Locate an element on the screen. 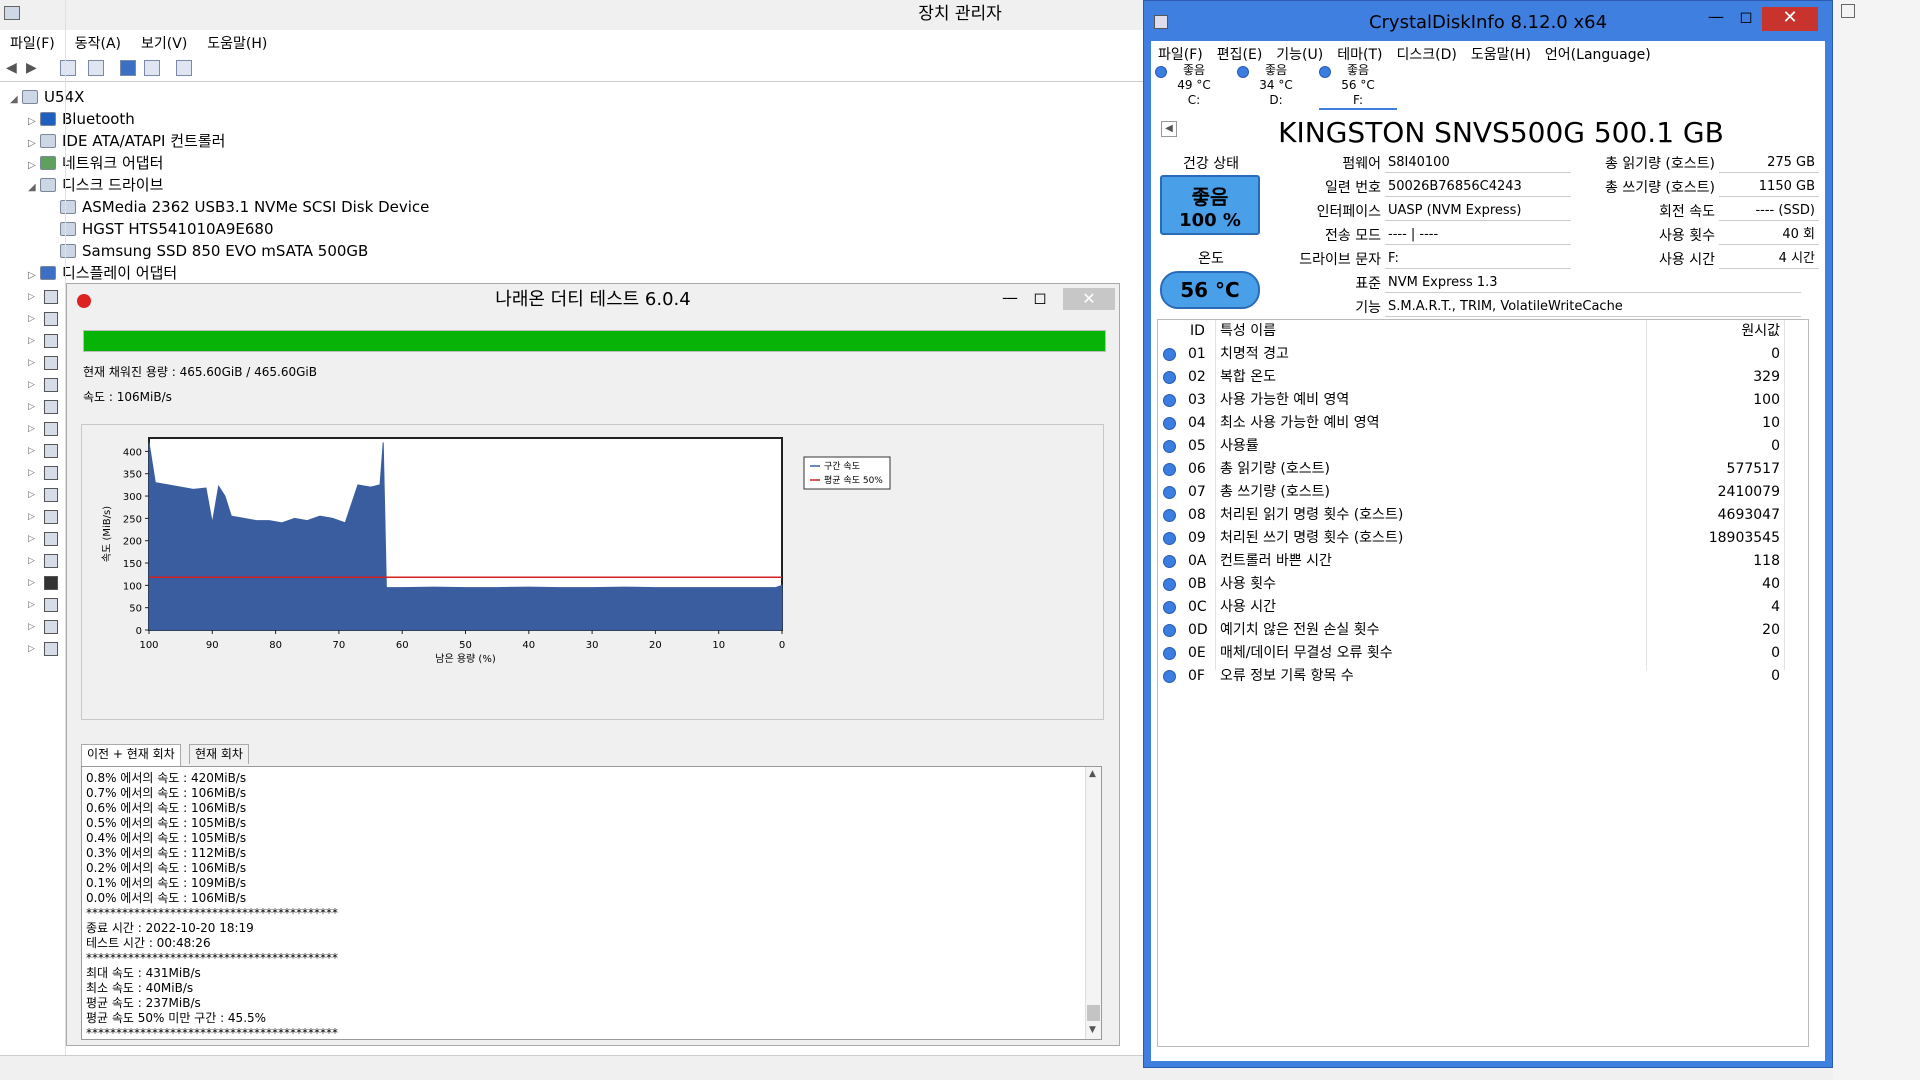 The image size is (1920, 1080). update-driver-toolbar-icon is located at coordinates (96, 68).